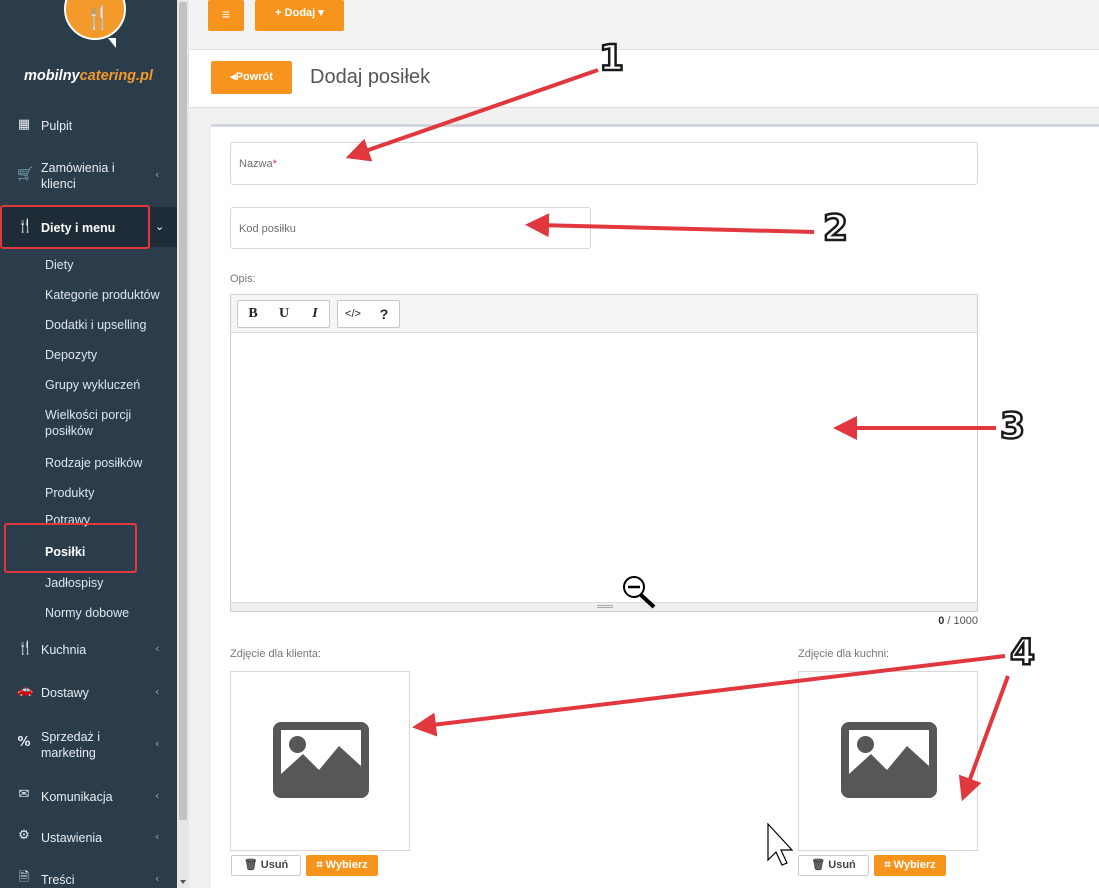 The height and width of the screenshot is (888, 1099). Describe the element at coordinates (110, 355) in the screenshot. I see `sidebar-subitem: Depozyty` at that location.